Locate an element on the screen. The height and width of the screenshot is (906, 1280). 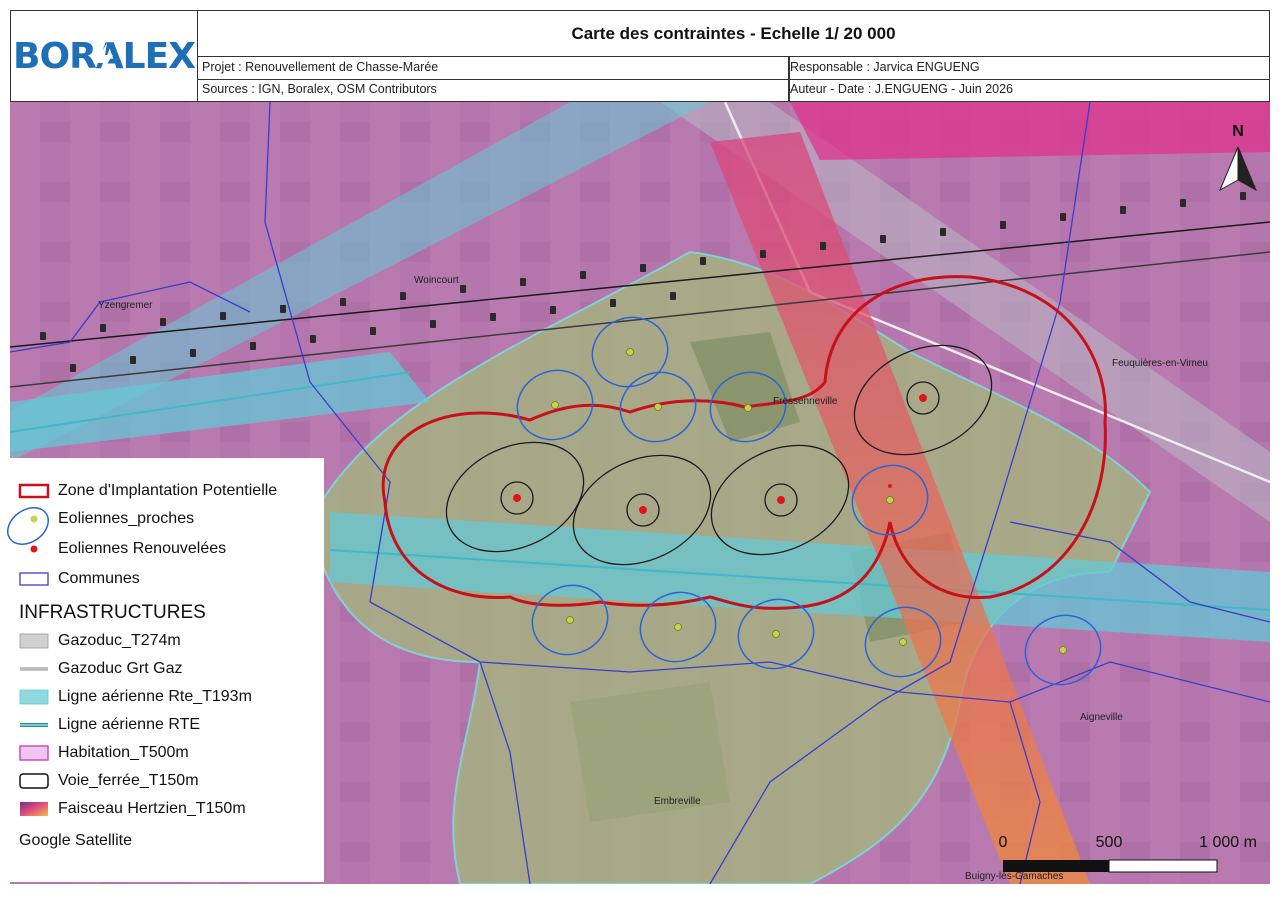
scale-tick-500: 500 is located at coordinates (1109, 842).